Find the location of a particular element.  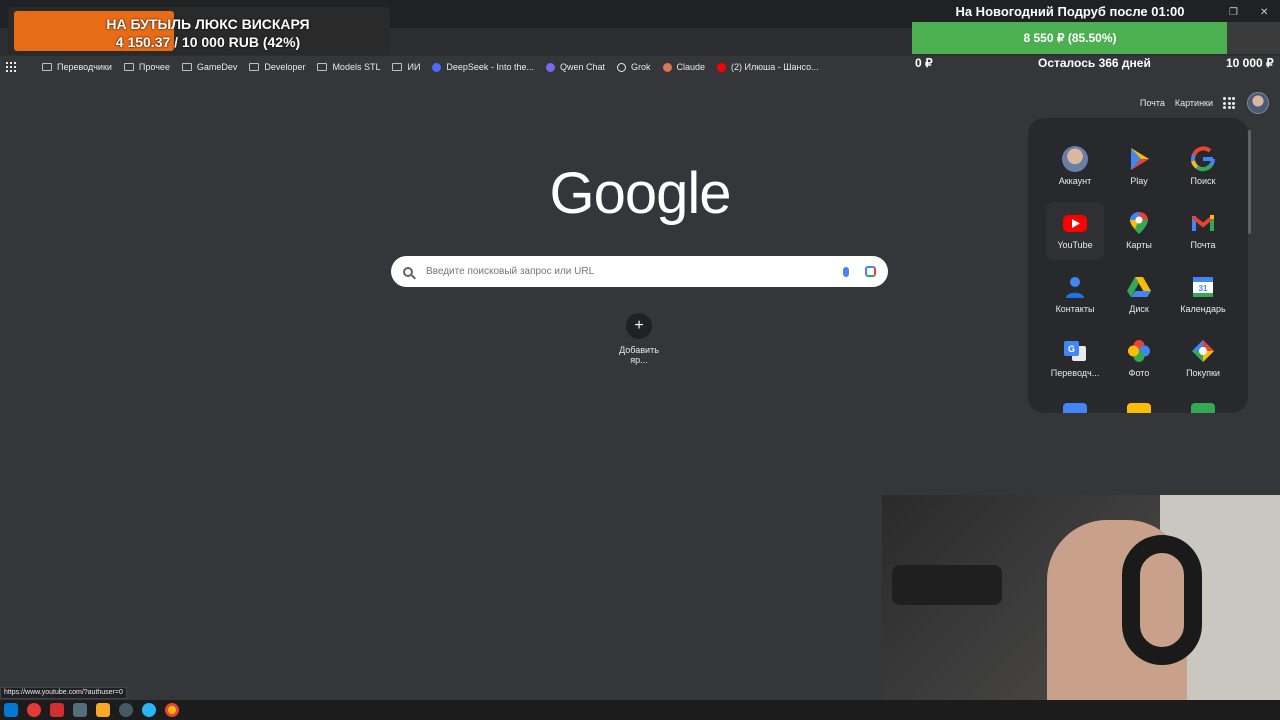

stream-goal-max: 10 000 ₽ is located at coordinates (1250, 63).